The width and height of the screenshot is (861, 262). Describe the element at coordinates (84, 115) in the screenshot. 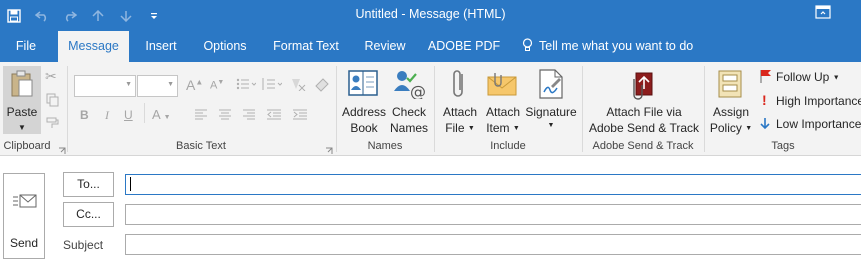

I see `bold-button: B` at that location.